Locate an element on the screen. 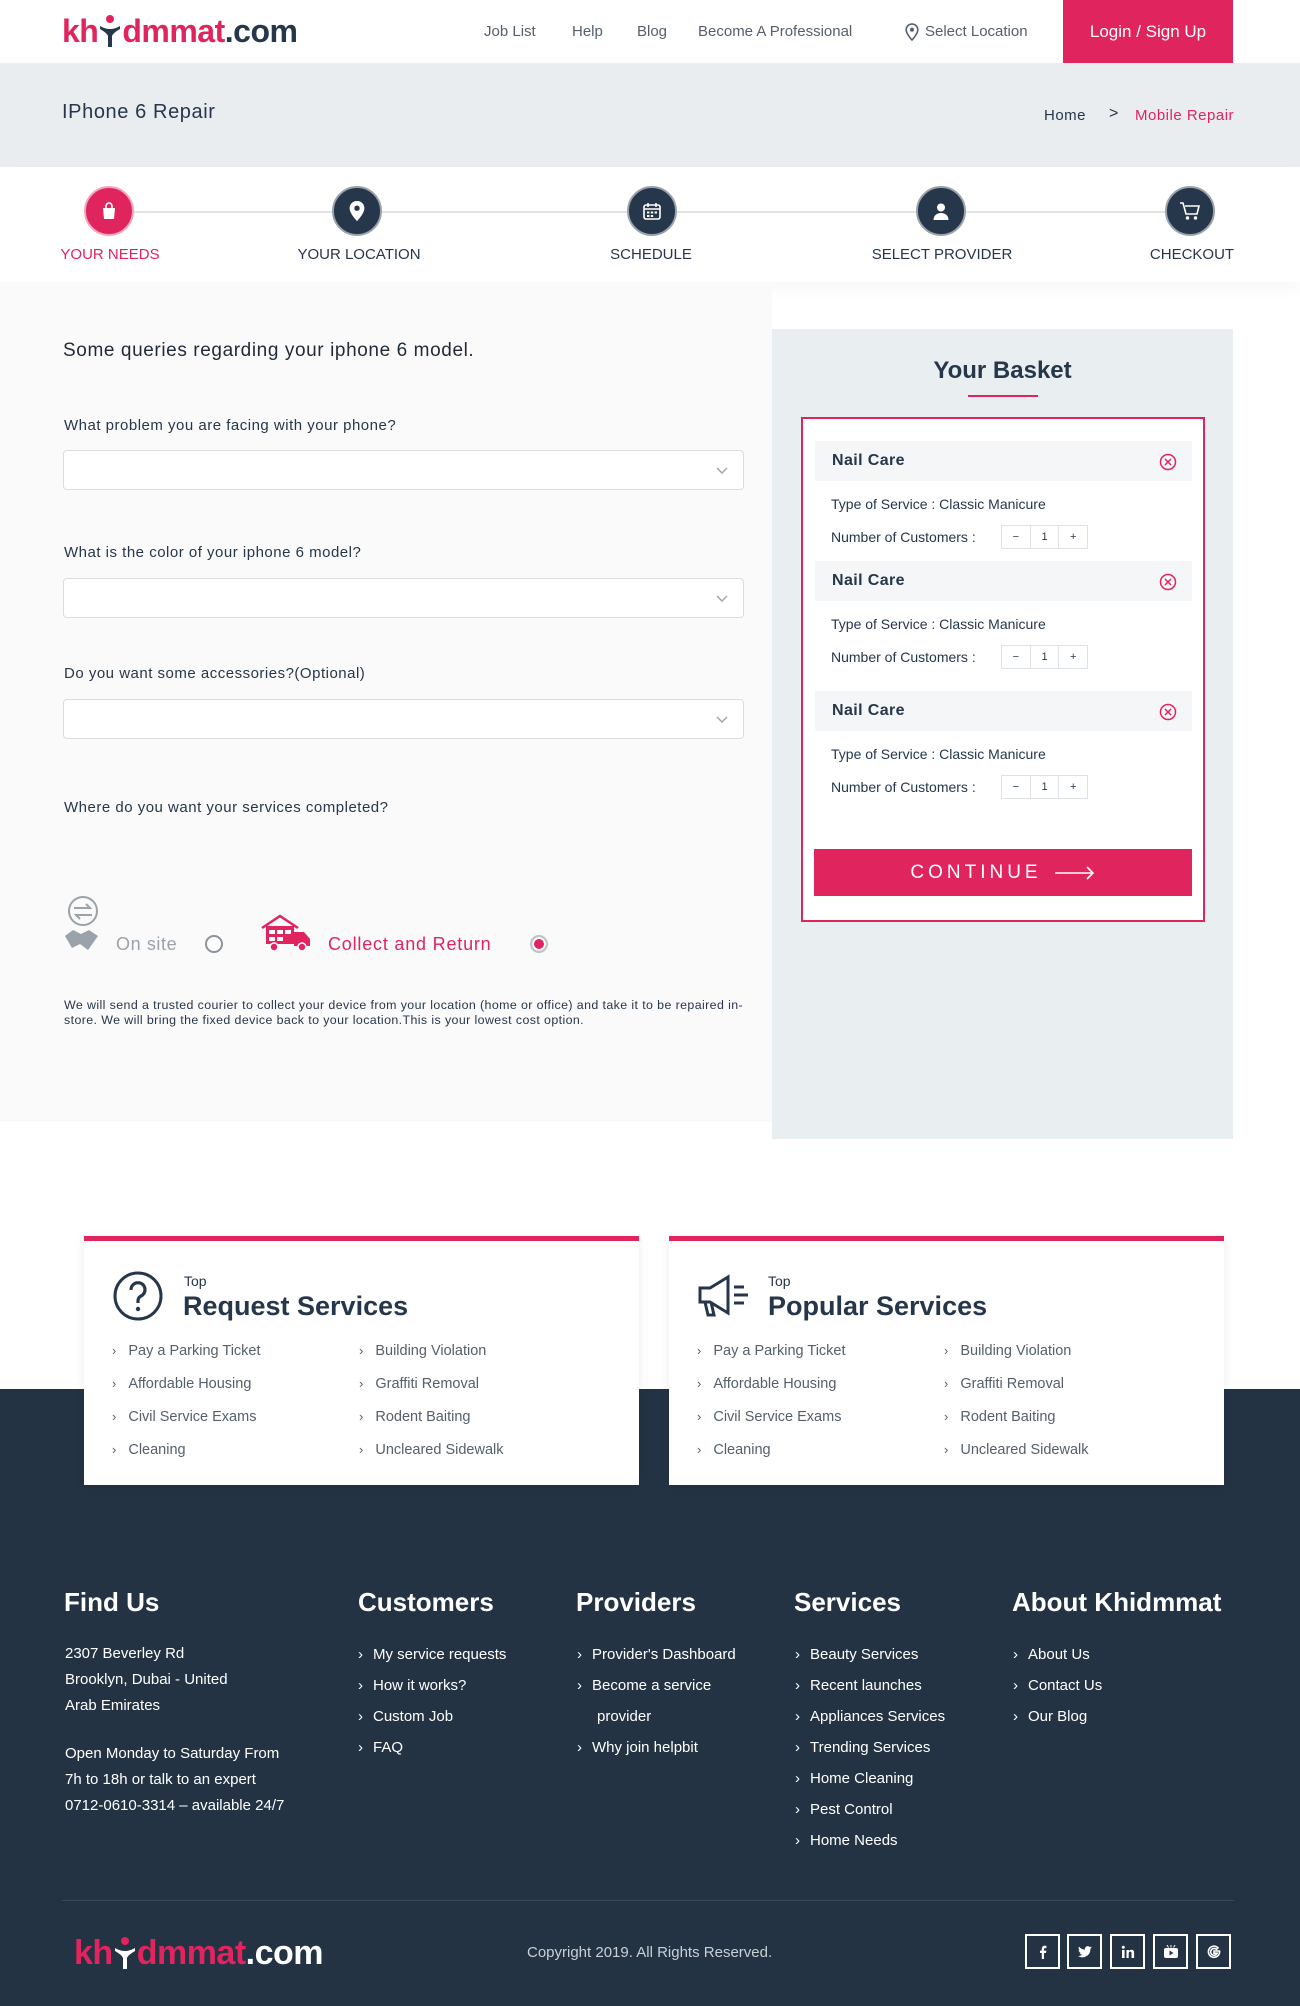 The width and height of the screenshot is (1300, 2006). facebook-button is located at coordinates (1042, 1951).